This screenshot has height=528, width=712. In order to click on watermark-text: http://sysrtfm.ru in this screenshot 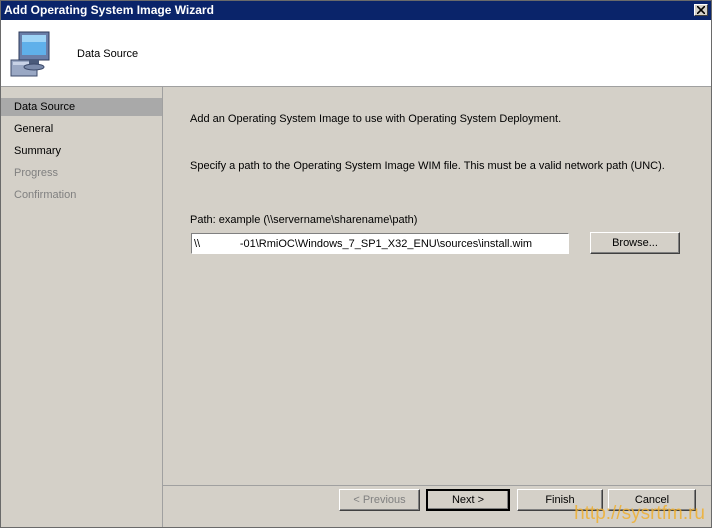, I will do `click(639, 513)`.